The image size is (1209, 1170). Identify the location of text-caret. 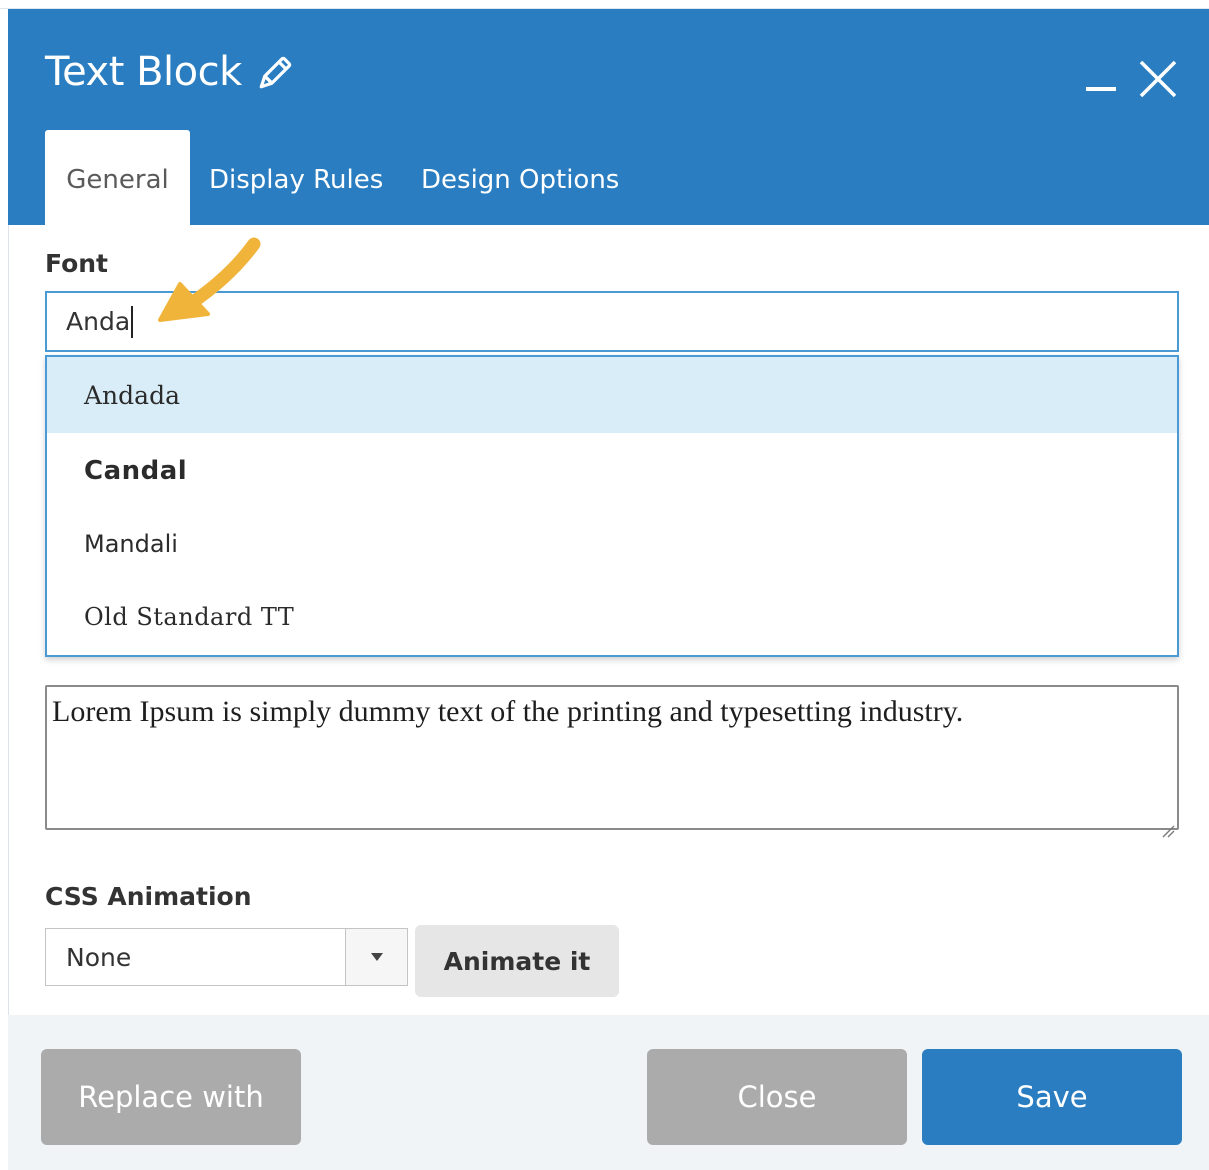
(132, 321).